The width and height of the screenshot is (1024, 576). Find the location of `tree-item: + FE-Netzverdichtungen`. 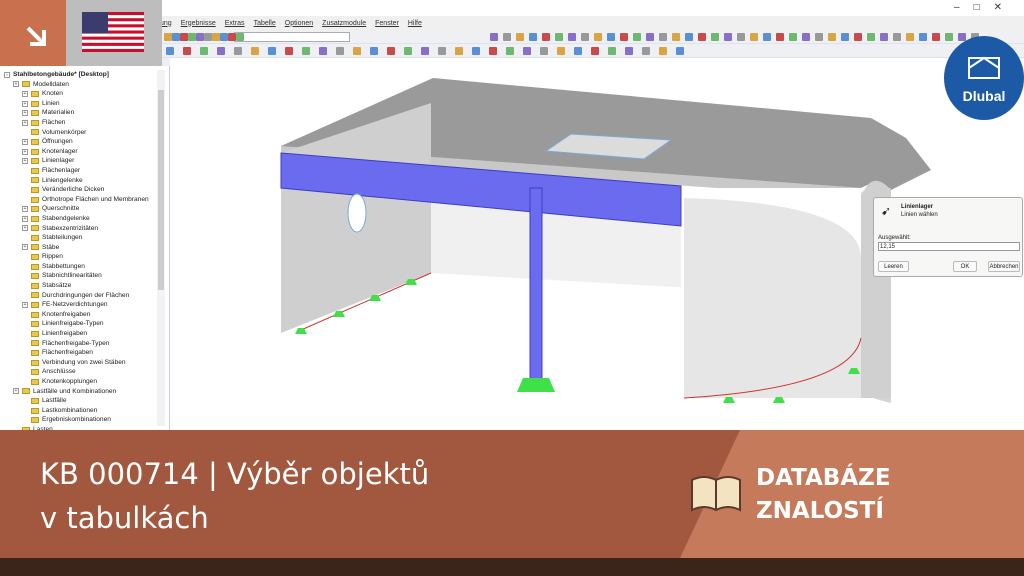

tree-item: + FE-Netzverdichtungen is located at coordinates (76, 305).